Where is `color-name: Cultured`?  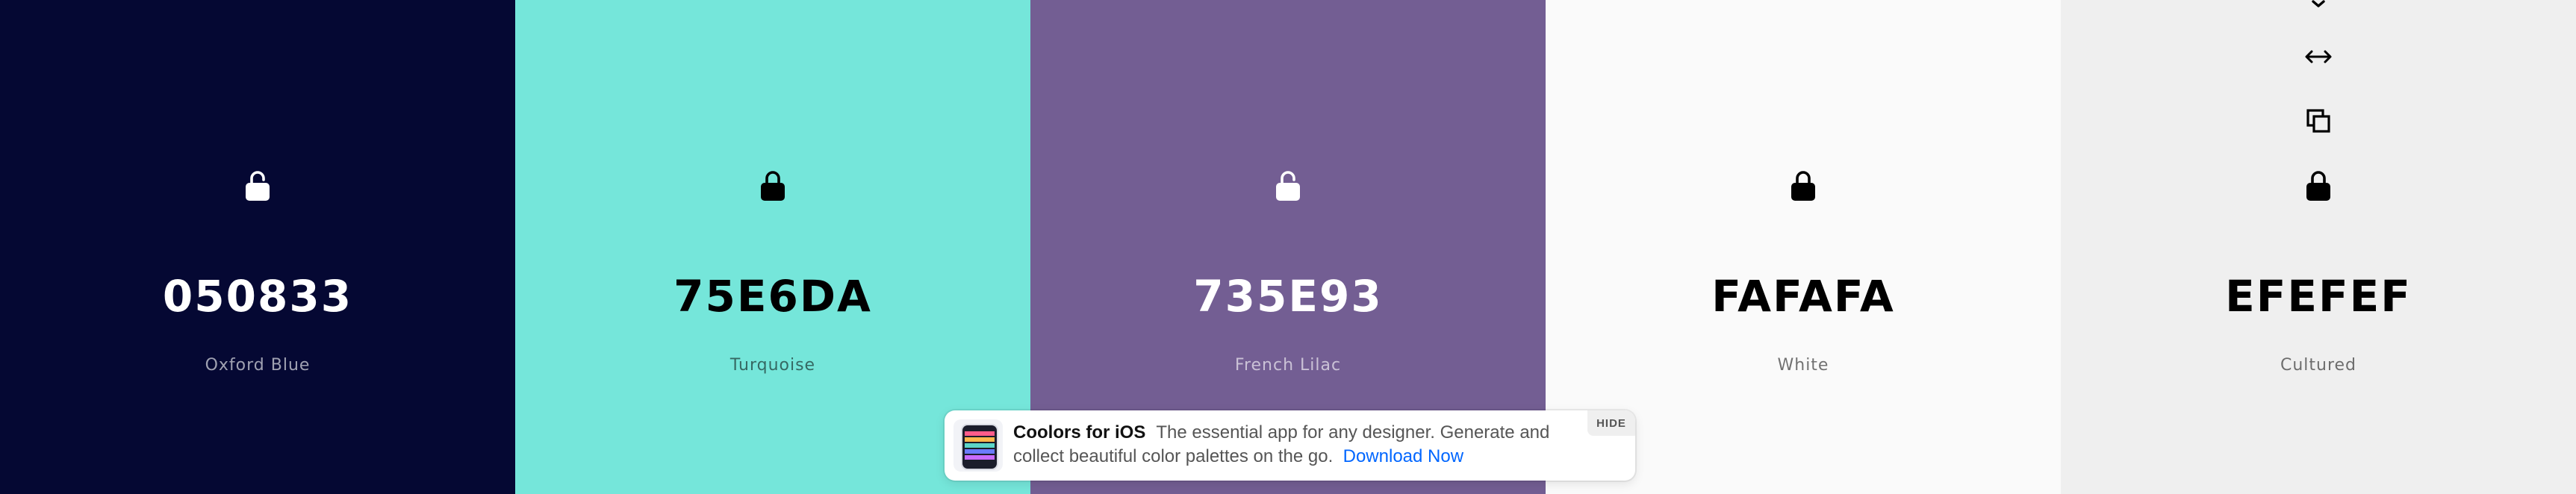
color-name: Cultured is located at coordinates (2318, 366).